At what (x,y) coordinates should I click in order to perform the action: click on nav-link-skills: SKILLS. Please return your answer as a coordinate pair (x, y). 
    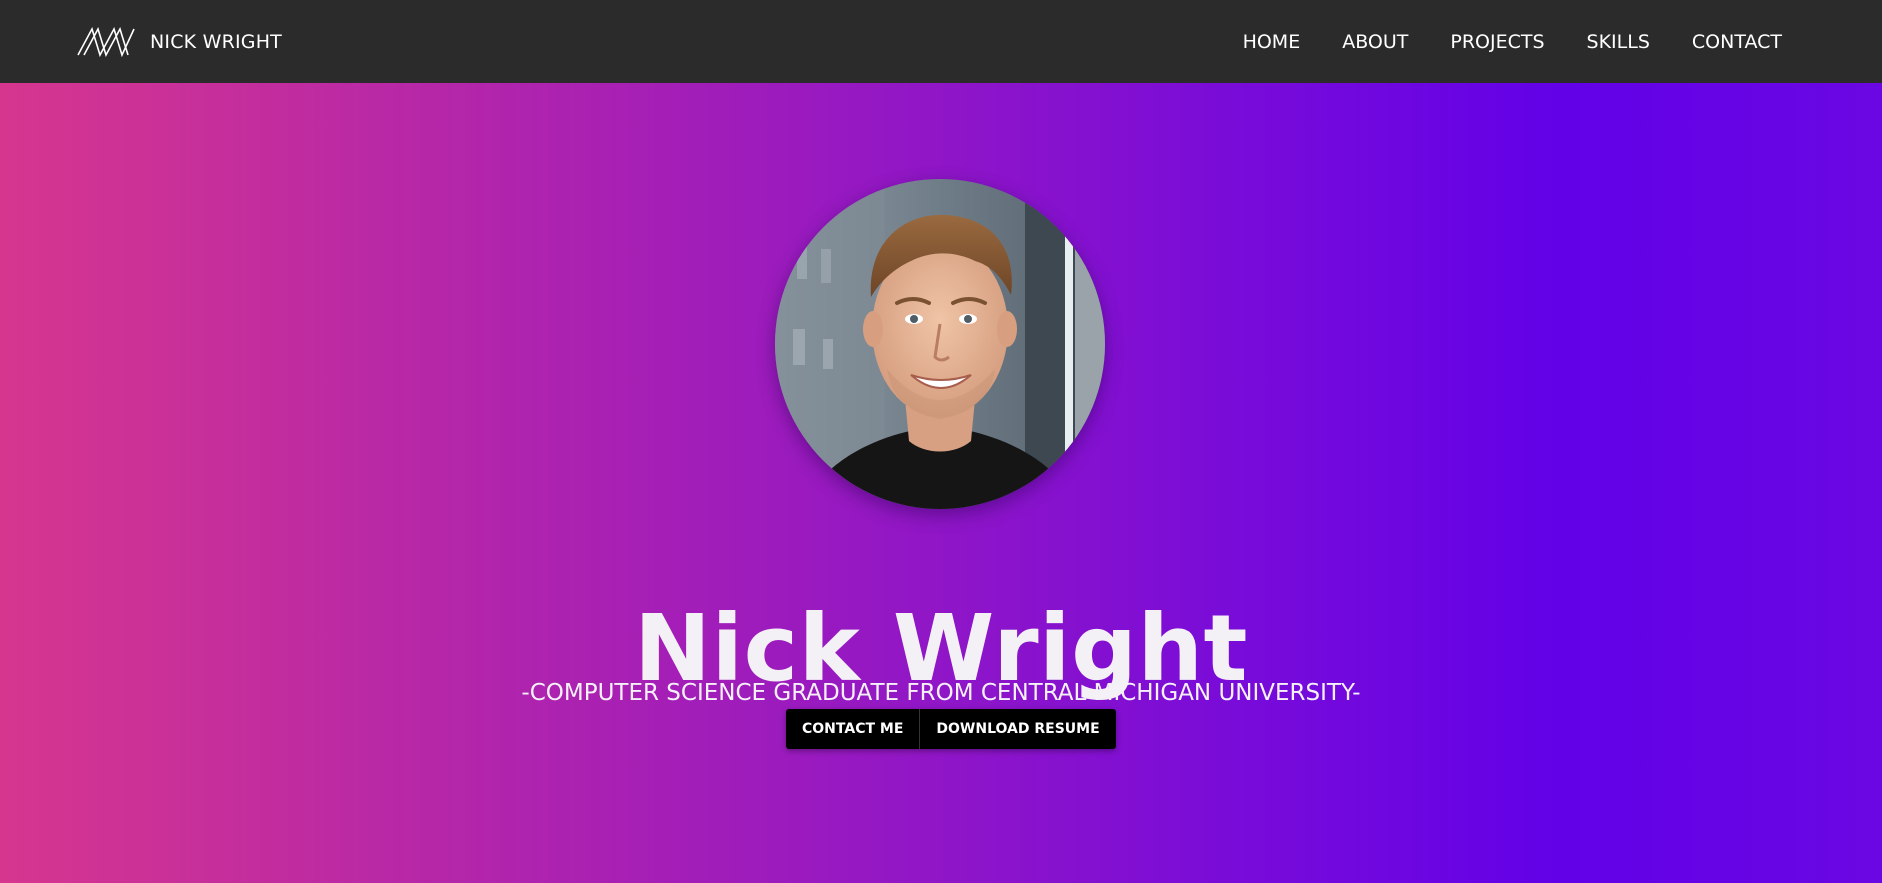
    Looking at the image, I should click on (1618, 42).